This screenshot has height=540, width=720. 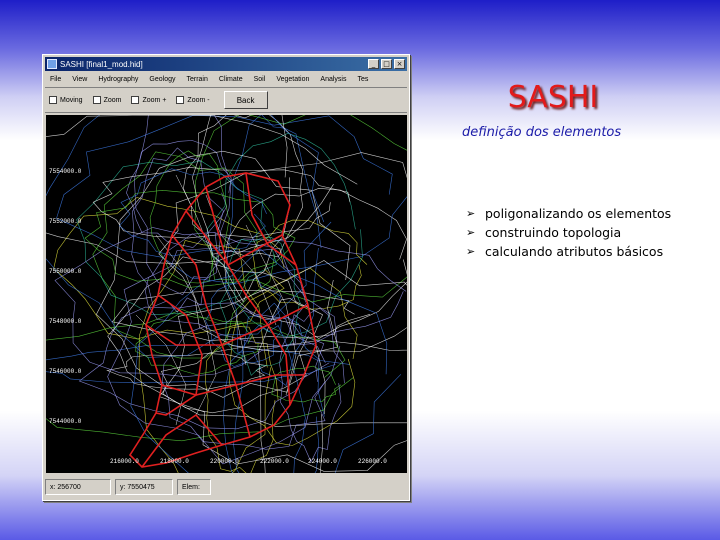 I want to click on y-coordinate-readout: y: 7550475, so click(x=144, y=487).